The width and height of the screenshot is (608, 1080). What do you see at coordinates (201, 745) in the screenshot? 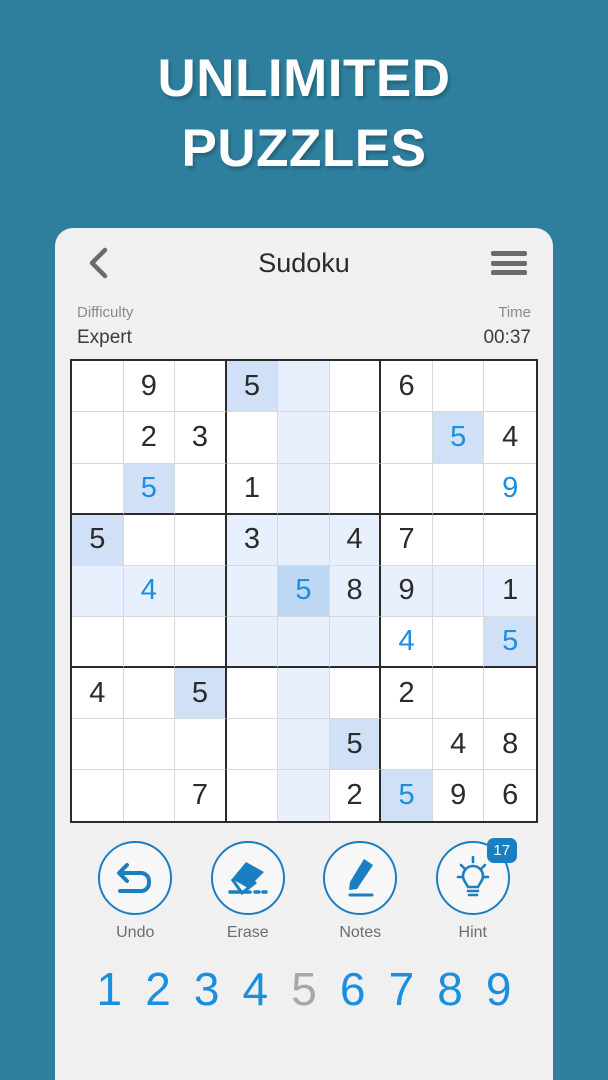
I see `sudoku-cell-r8c3` at bounding box center [201, 745].